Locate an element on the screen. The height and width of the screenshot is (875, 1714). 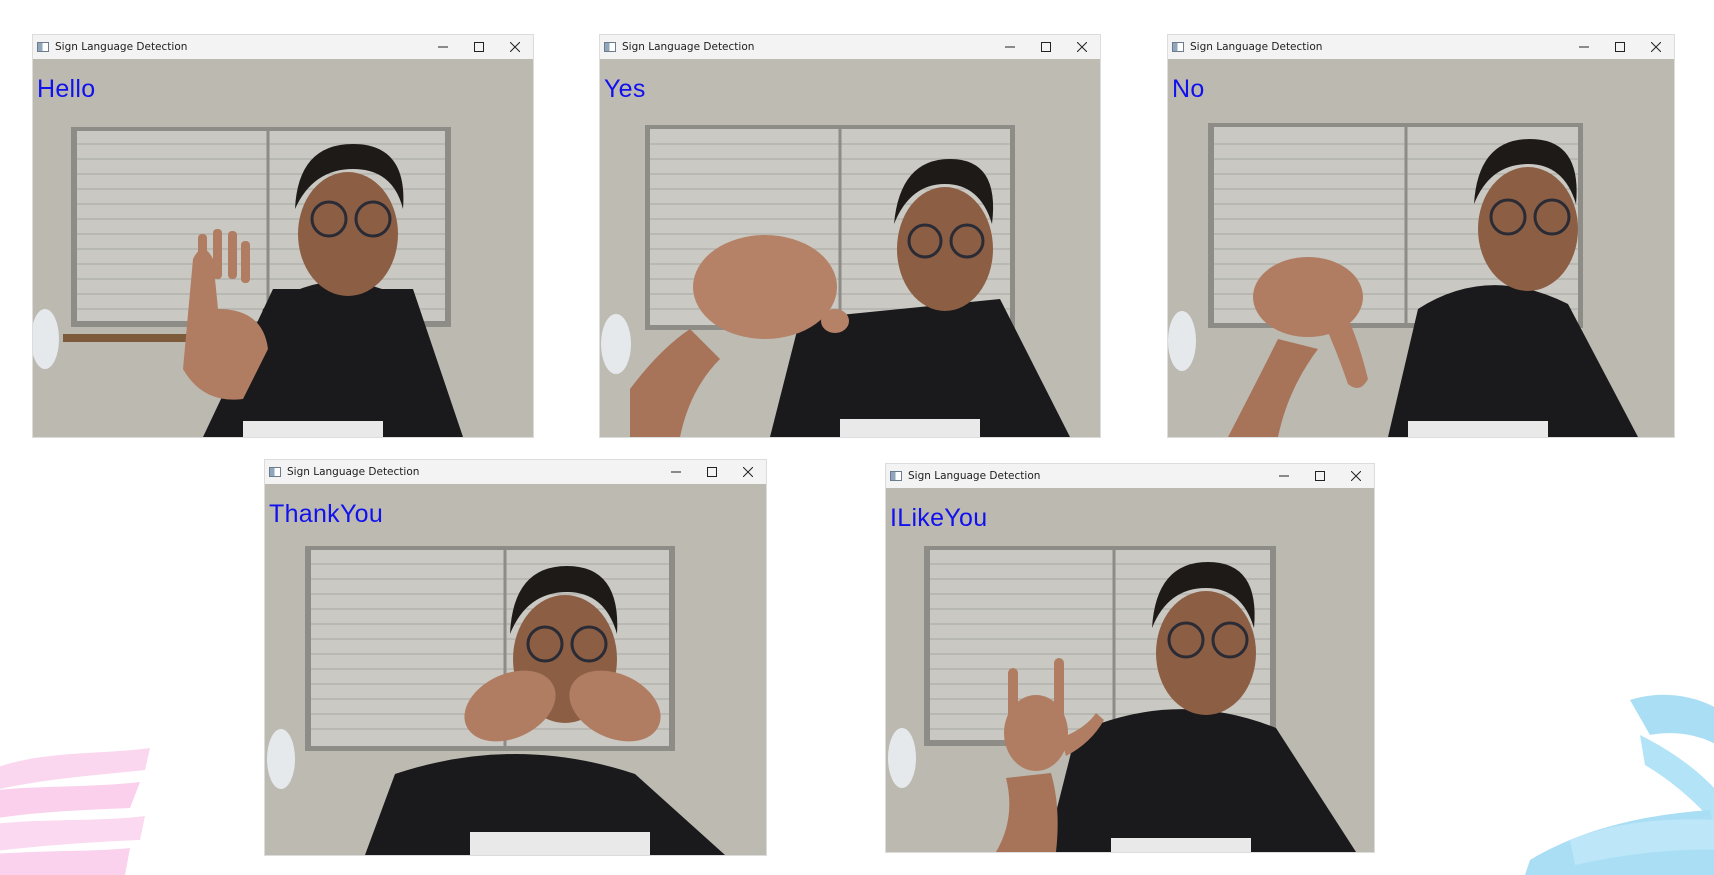
webcam-feed: ThankYou is located at coordinates (515, 669).